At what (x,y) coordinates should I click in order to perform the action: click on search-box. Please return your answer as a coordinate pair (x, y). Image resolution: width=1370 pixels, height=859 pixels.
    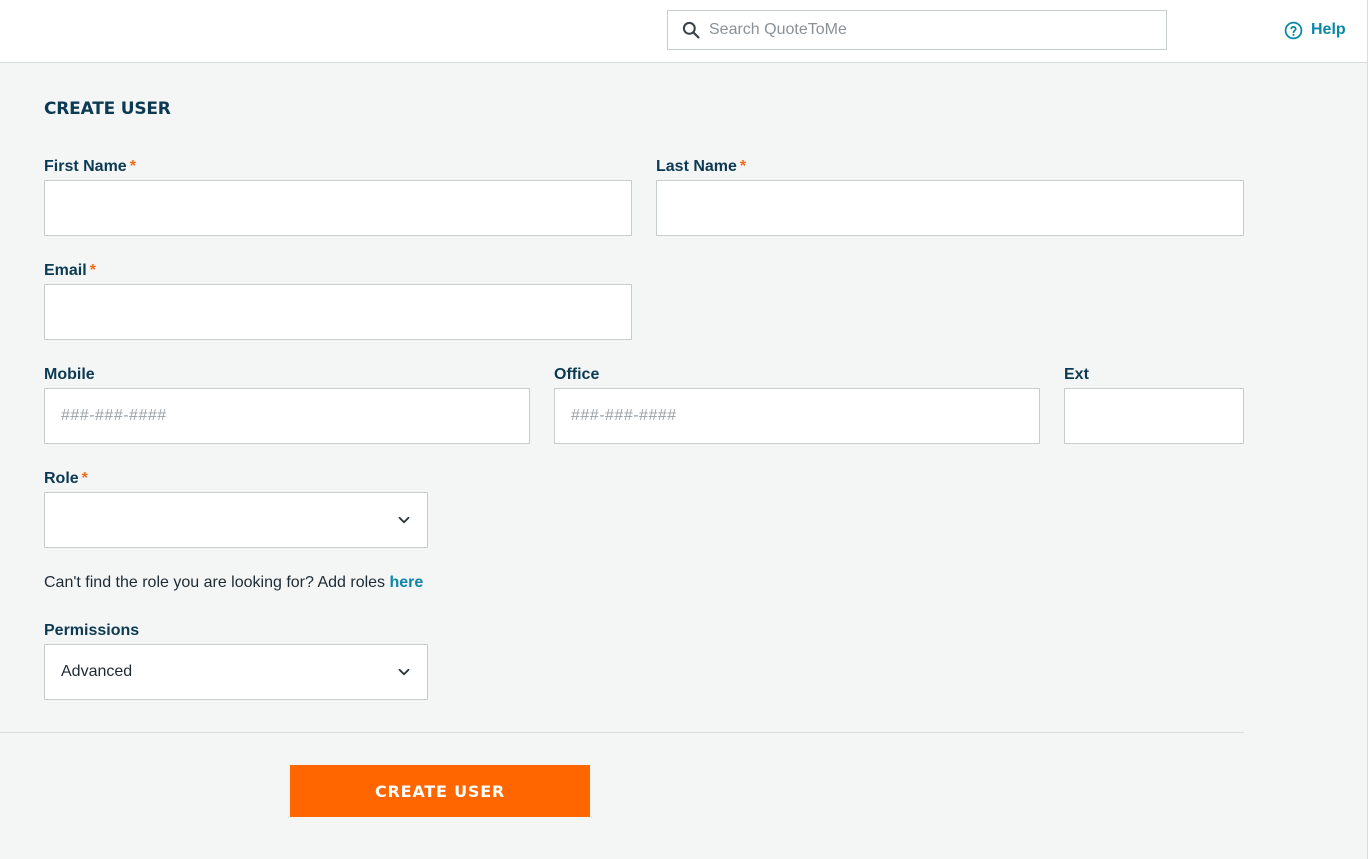
    Looking at the image, I should click on (917, 30).